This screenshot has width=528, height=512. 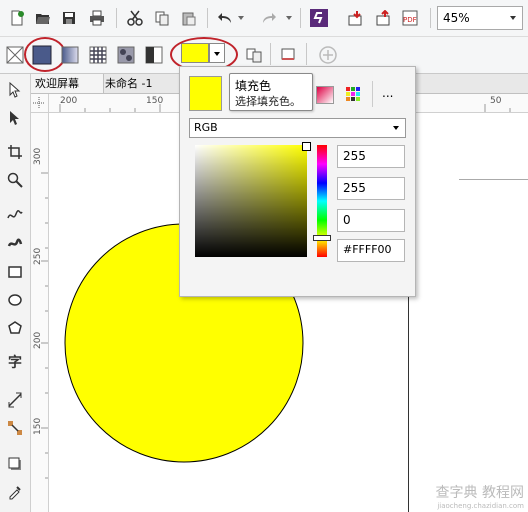 What do you see at coordinates (353, 94) in the screenshot?
I see `color-palette-icon` at bounding box center [353, 94].